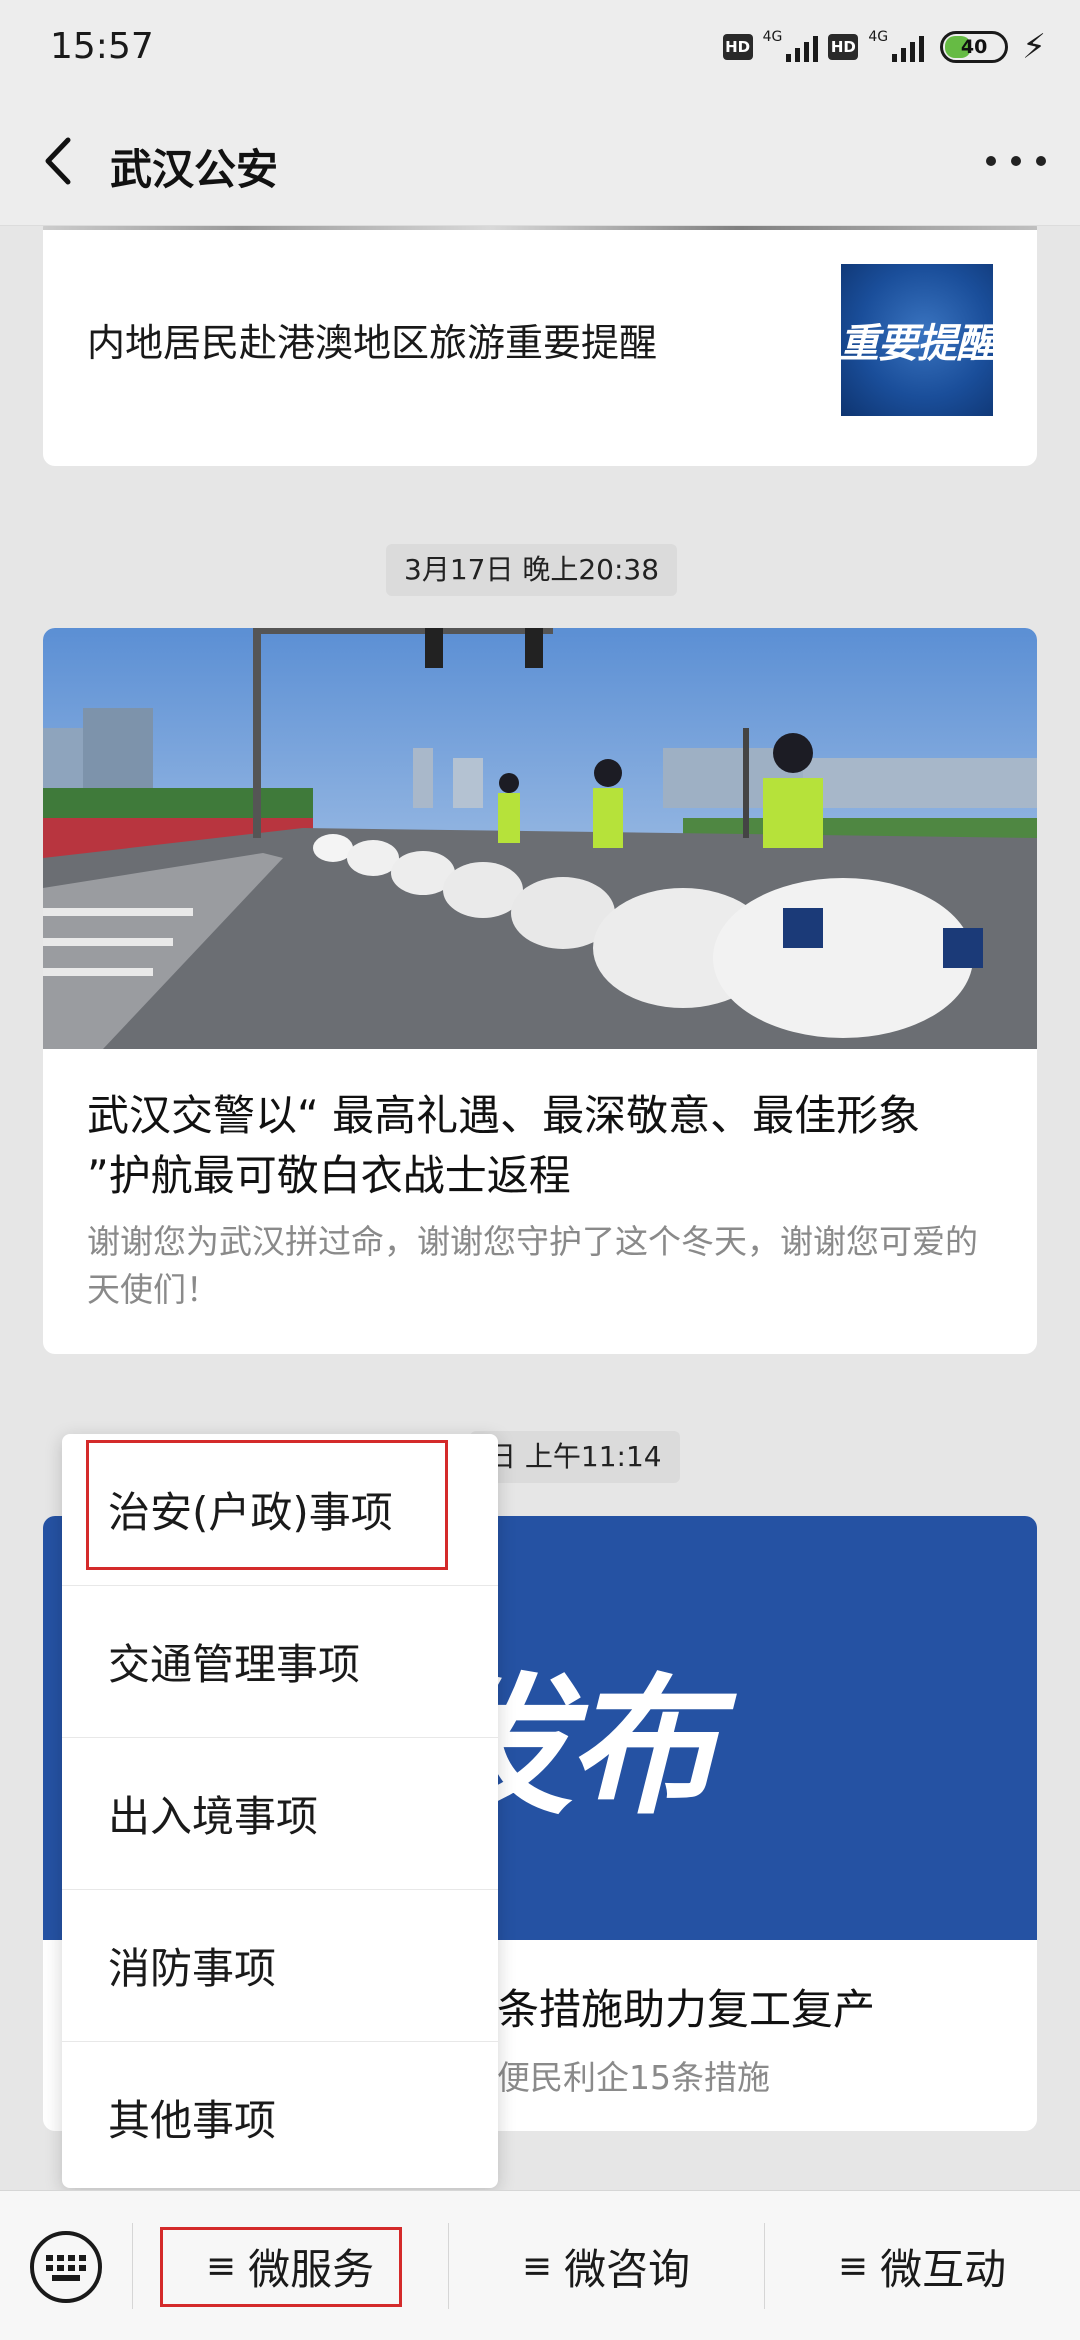  I want to click on timestamp-chip: 3月17日 晚上20:38, so click(532, 570).